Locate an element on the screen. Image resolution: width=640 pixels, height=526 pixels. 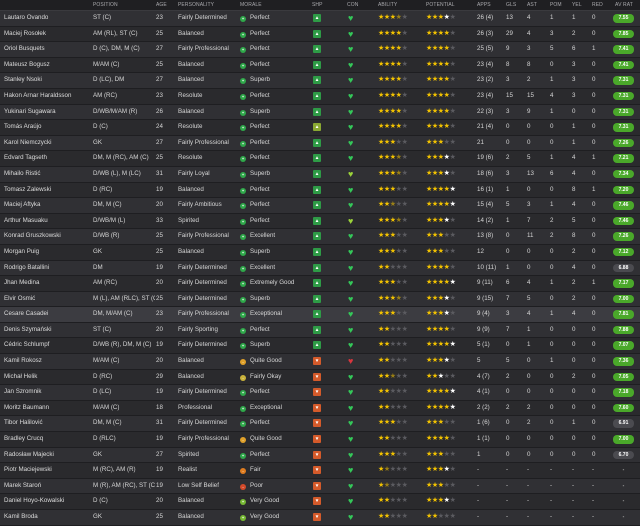
col-morale-header: MORALE is located at coordinates (251, 5).